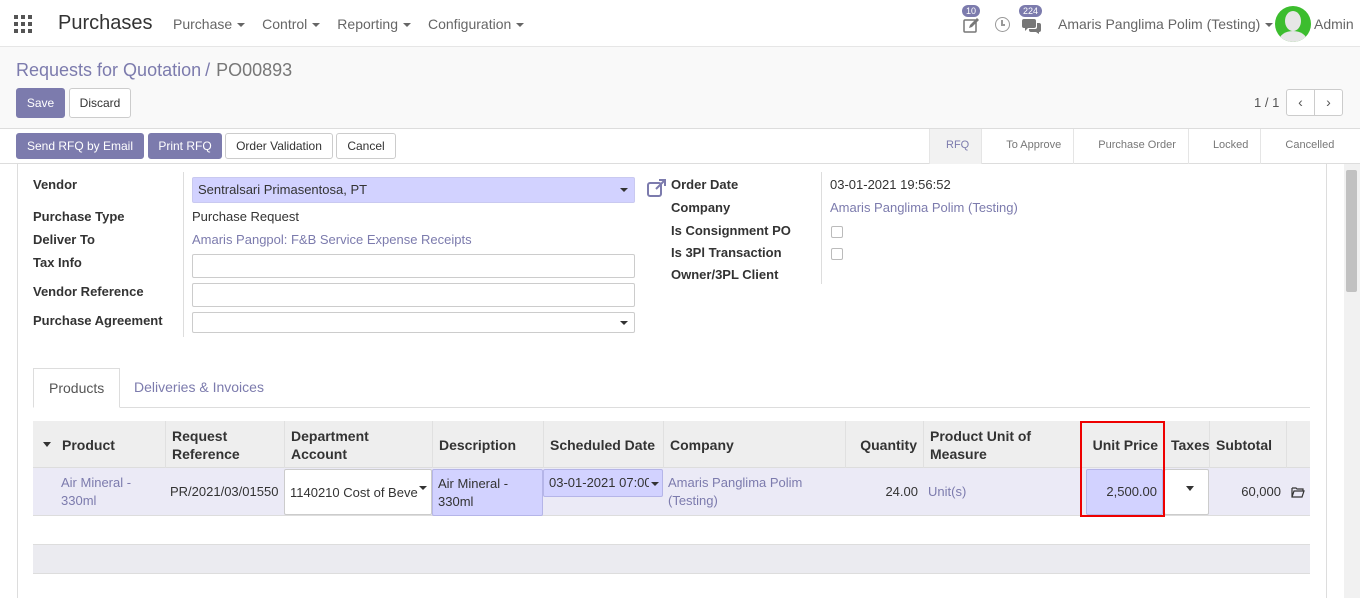  I want to click on save-button: Save, so click(40, 103).